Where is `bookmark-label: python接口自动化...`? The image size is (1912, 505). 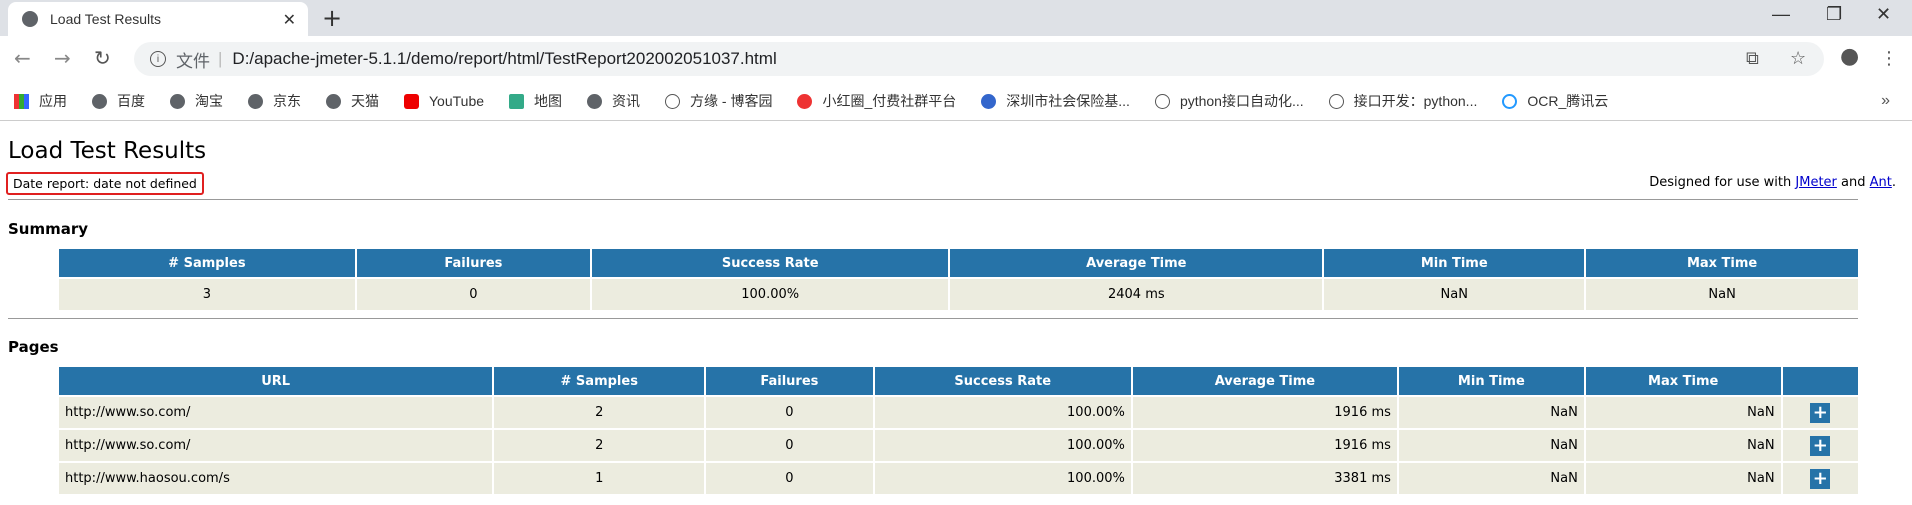
bookmark-label: python接口自动化... is located at coordinates (1241, 101).